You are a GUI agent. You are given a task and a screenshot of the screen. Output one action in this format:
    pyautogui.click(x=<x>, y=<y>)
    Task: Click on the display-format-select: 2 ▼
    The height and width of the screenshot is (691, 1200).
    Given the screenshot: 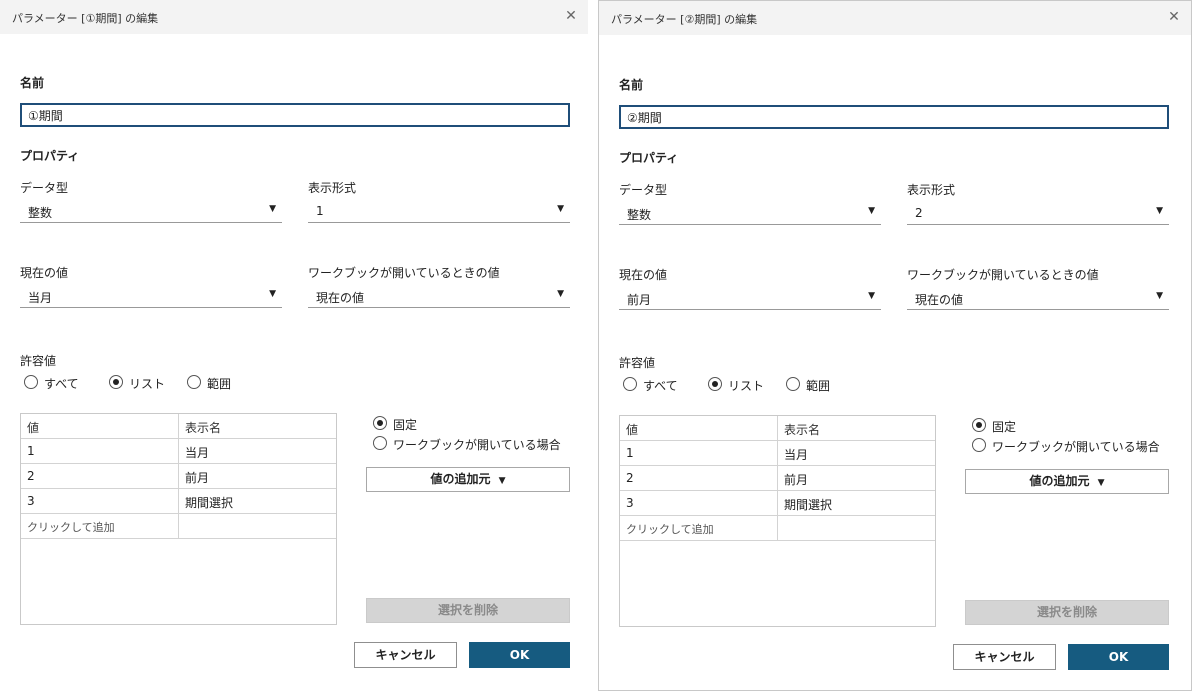 What is the action you would take?
    pyautogui.click(x=1038, y=213)
    